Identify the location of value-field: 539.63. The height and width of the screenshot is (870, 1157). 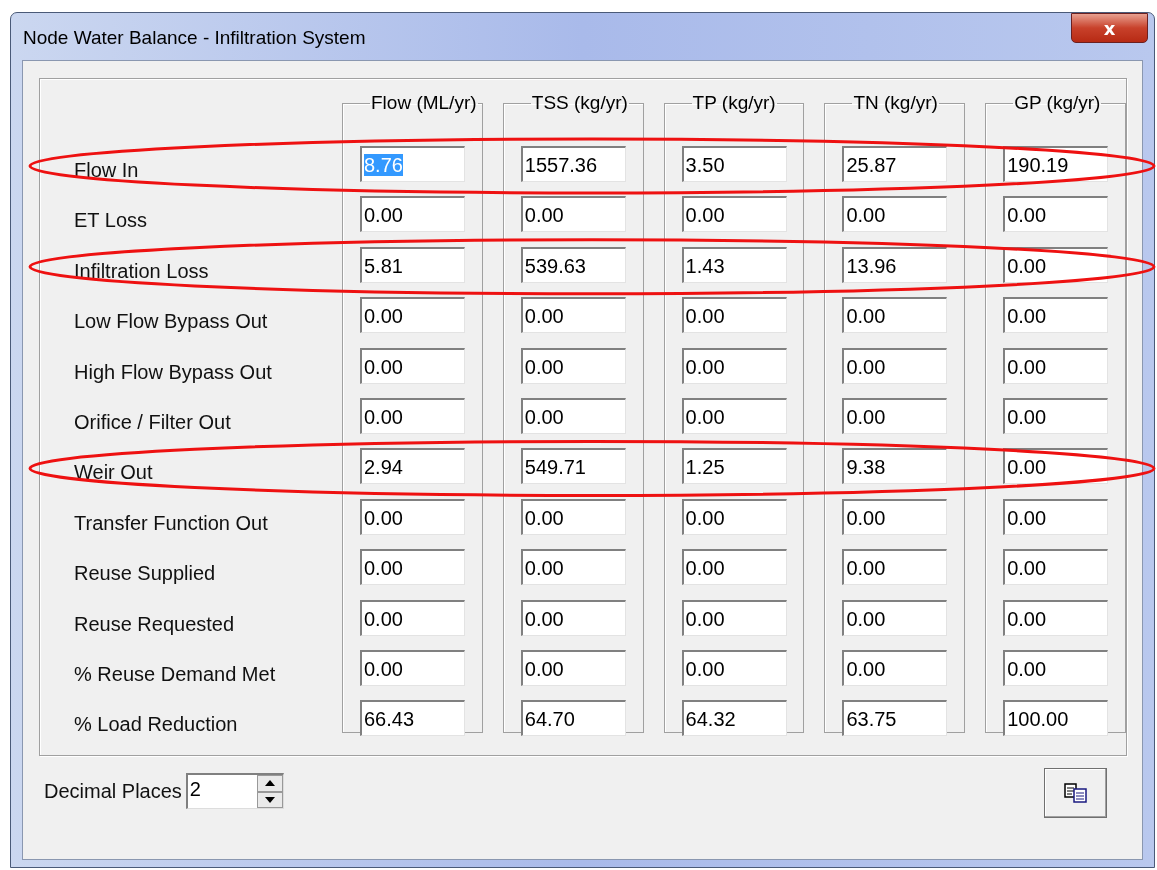
(573, 264).